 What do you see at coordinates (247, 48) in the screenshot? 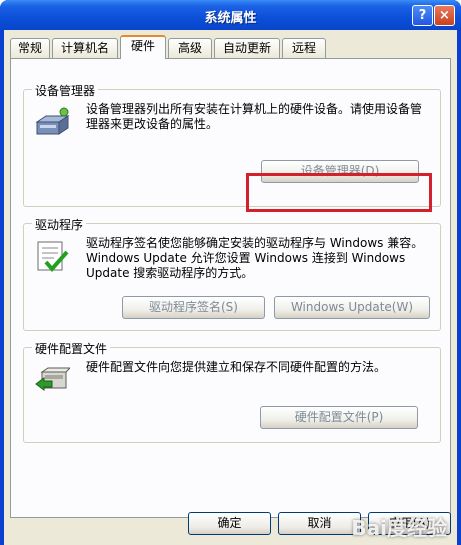
I see `tab-automatic-updates: 自动更新` at bounding box center [247, 48].